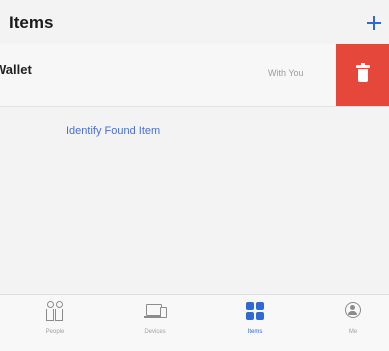 Image resolution: width=389 pixels, height=351 pixels. What do you see at coordinates (374, 23) in the screenshot?
I see `add-item-button` at bounding box center [374, 23].